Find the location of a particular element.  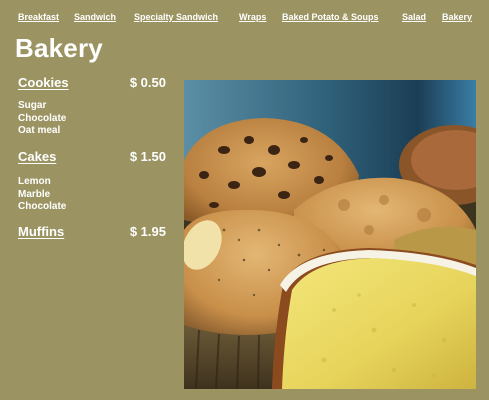

menu-section-cakes: Cakes $ 1.50 Lemon Marble Chocolate is located at coordinates (98, 186).